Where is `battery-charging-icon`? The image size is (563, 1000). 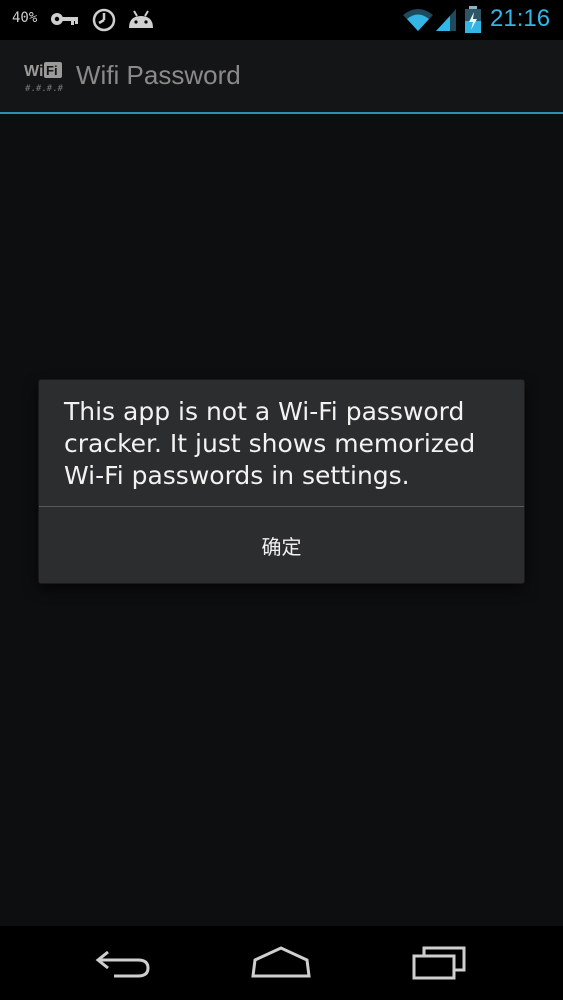
battery-charging-icon is located at coordinates (473, 22).